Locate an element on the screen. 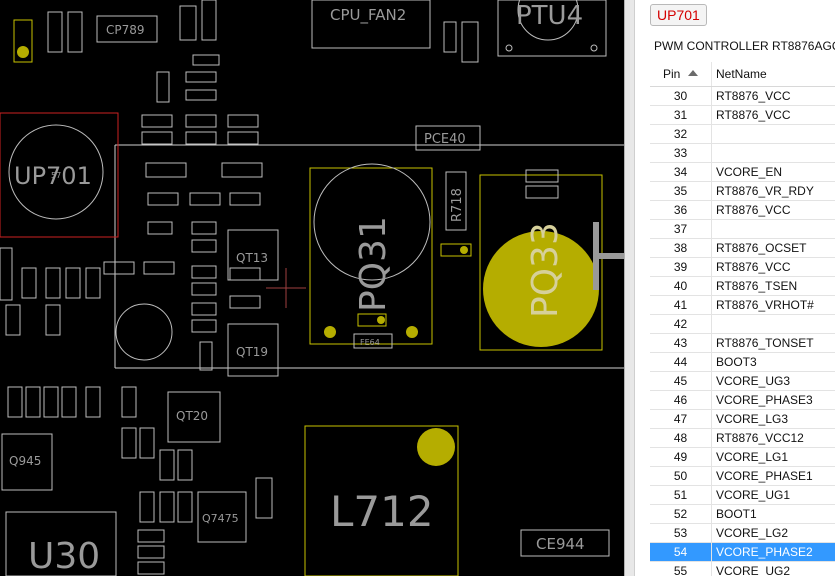 The width and height of the screenshot is (835, 576). table-row: 31 RT8876_VCC is located at coordinates (742, 115).